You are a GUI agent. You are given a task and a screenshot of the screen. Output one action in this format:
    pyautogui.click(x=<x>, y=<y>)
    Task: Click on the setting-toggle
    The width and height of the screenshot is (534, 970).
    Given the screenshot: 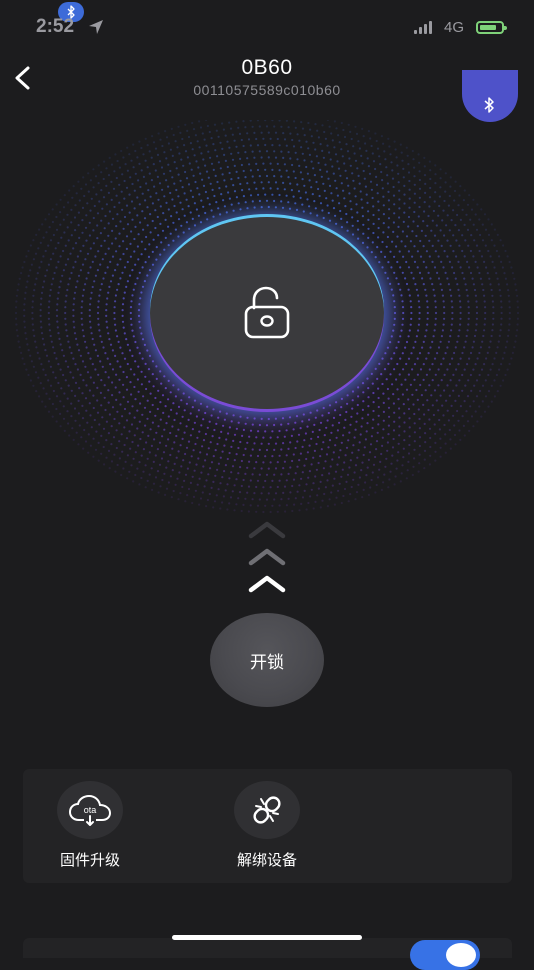 What is the action you would take?
    pyautogui.click(x=445, y=955)
    